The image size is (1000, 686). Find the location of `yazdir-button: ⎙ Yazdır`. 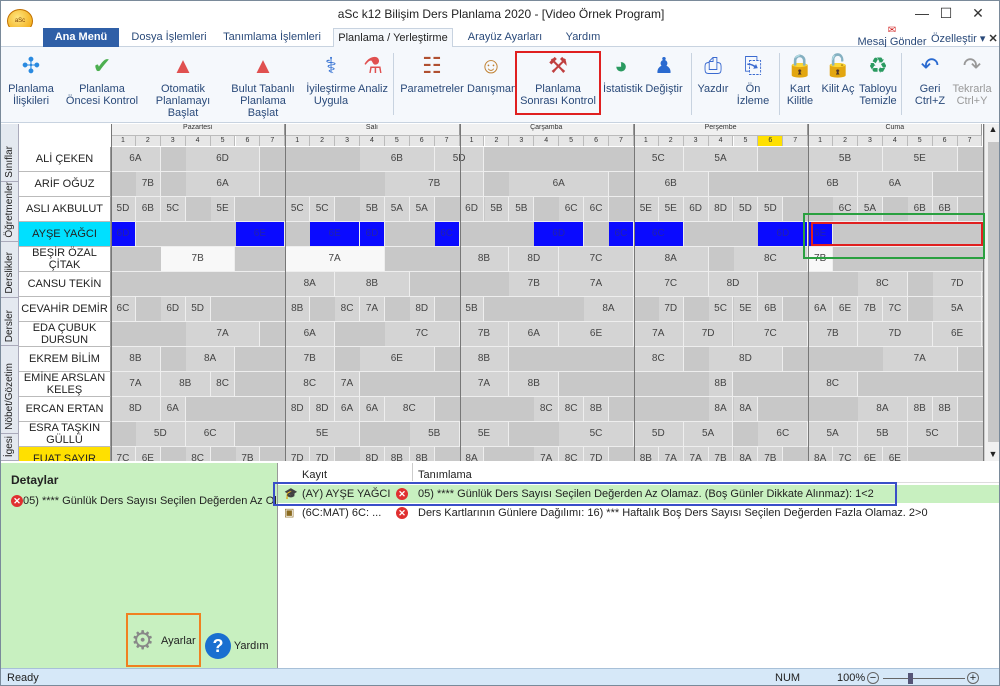

yazdir-button: ⎙ Yazdır is located at coordinates (713, 84).